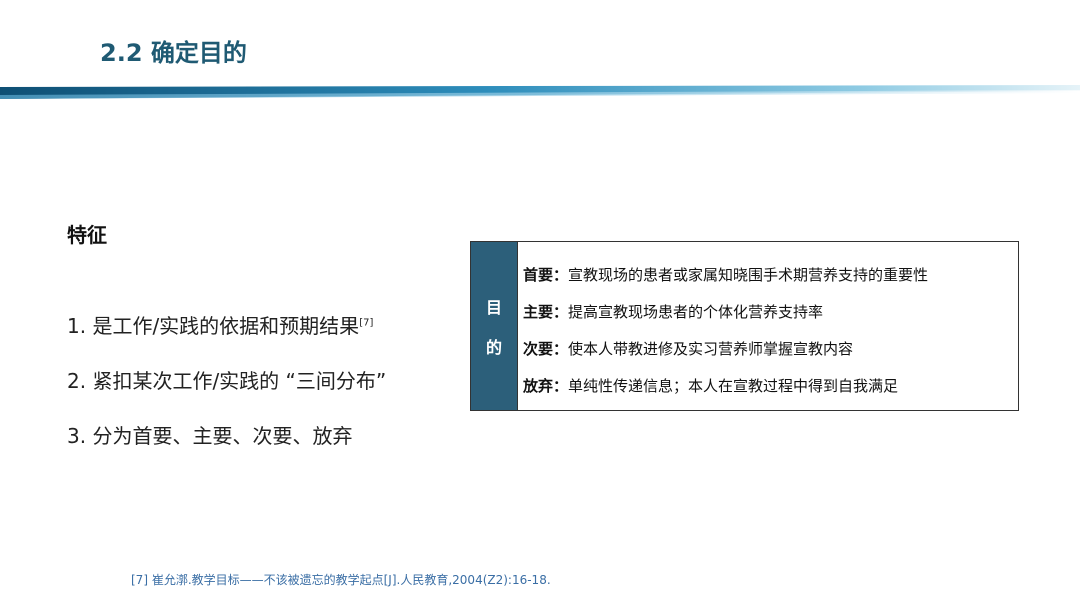 This screenshot has width=1080, height=608. What do you see at coordinates (173, 53) in the screenshot?
I see `slide-title: 2.2 确定目的` at bounding box center [173, 53].